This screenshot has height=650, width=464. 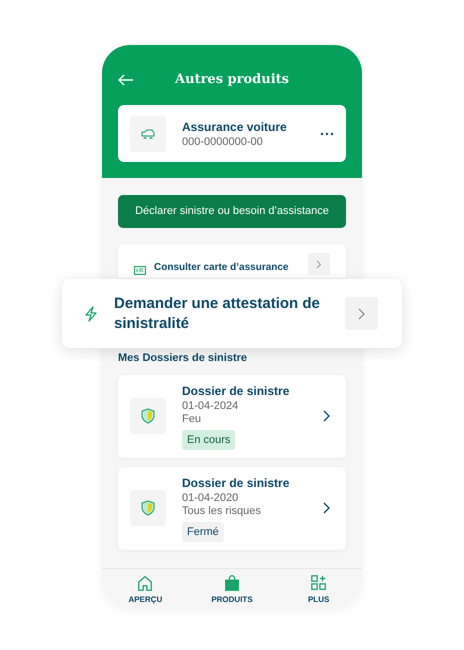 What do you see at coordinates (232, 416) in the screenshot?
I see `claim-card: Dossier de sinistre 01-04-2024 Feu En cours` at bounding box center [232, 416].